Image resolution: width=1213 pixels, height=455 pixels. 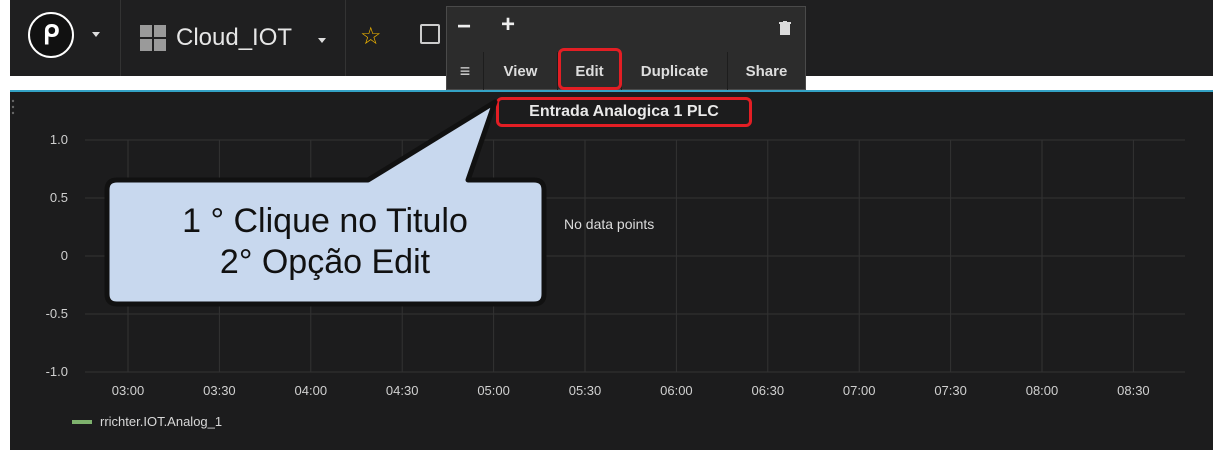 I want to click on x-tick-label: 06:30, so click(x=768, y=390).